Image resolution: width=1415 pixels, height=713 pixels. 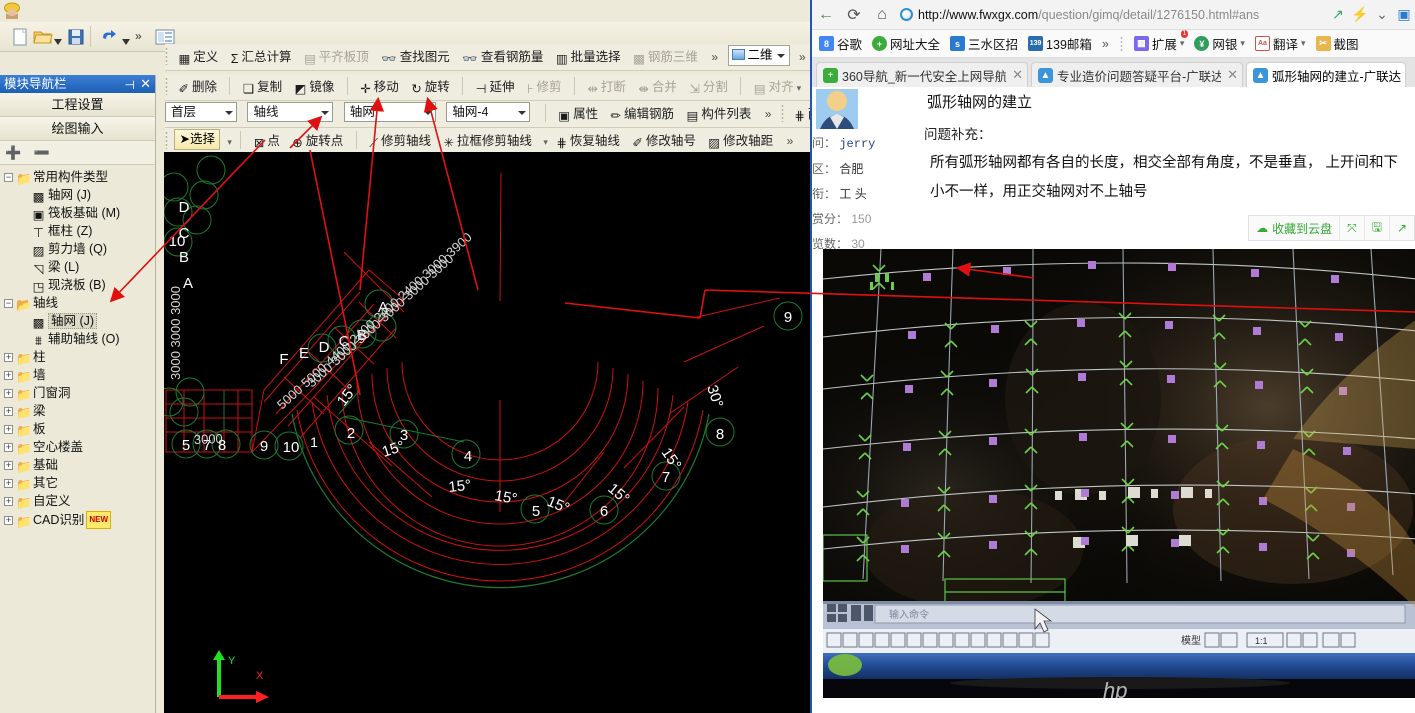 What do you see at coordinates (79, 430) in the screenshot?
I see `tree-item: + 📁板` at bounding box center [79, 430].